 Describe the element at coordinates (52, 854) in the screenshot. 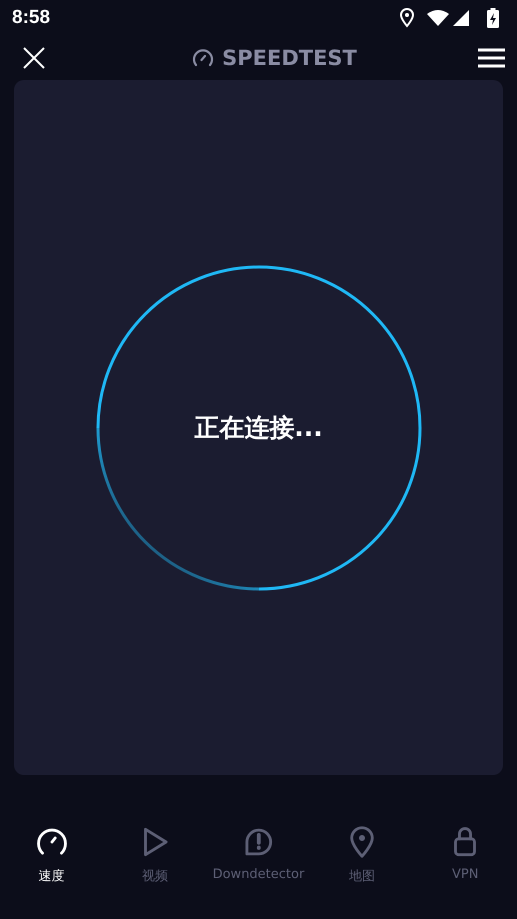

I see `nav-tab: 速度` at that location.